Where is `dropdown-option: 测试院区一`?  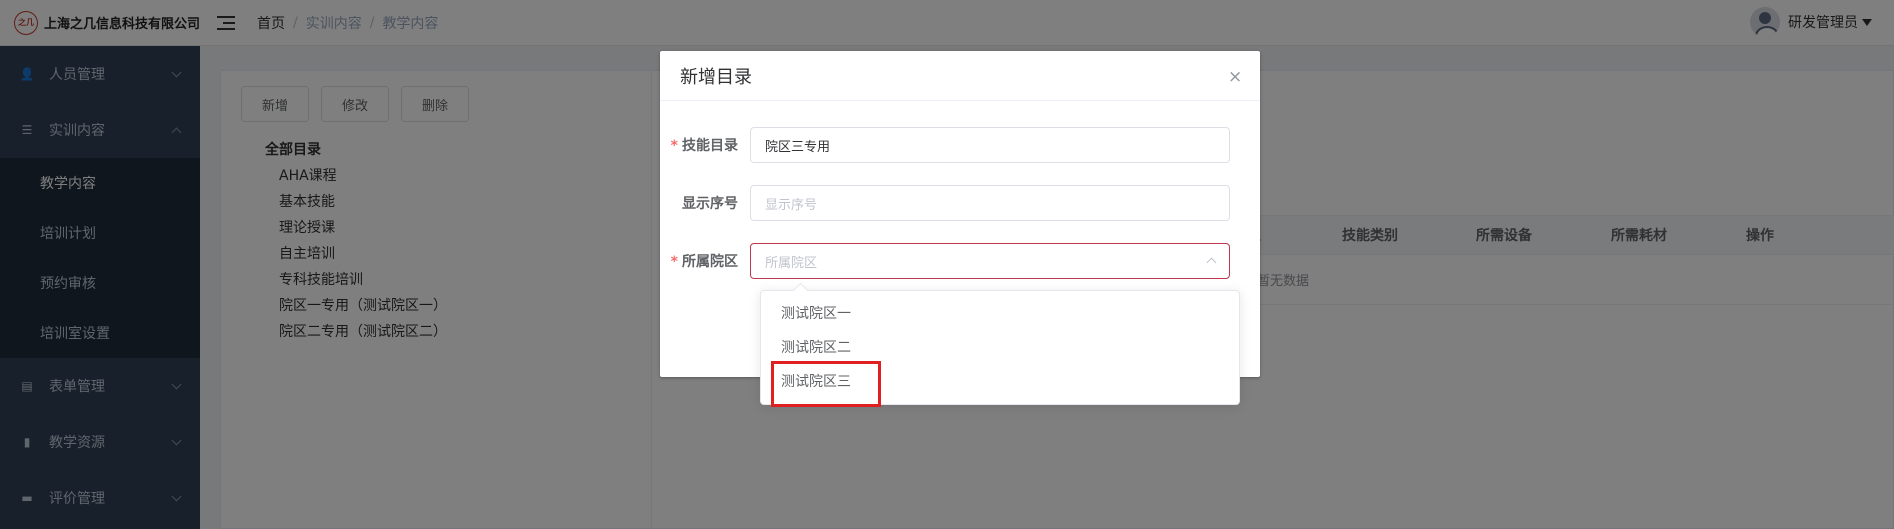
dropdown-option: 测试院区一 is located at coordinates (1000, 314).